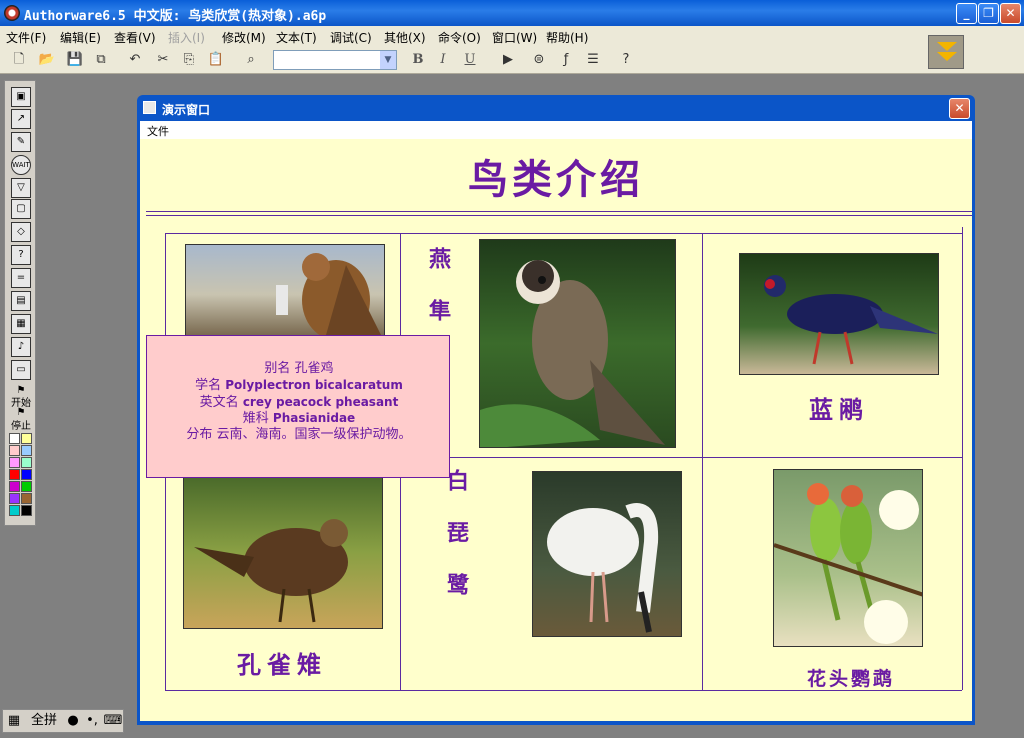 Image resolution: width=1024 pixels, height=738 pixels. I want to click on title-divider-top, so click(559, 211).